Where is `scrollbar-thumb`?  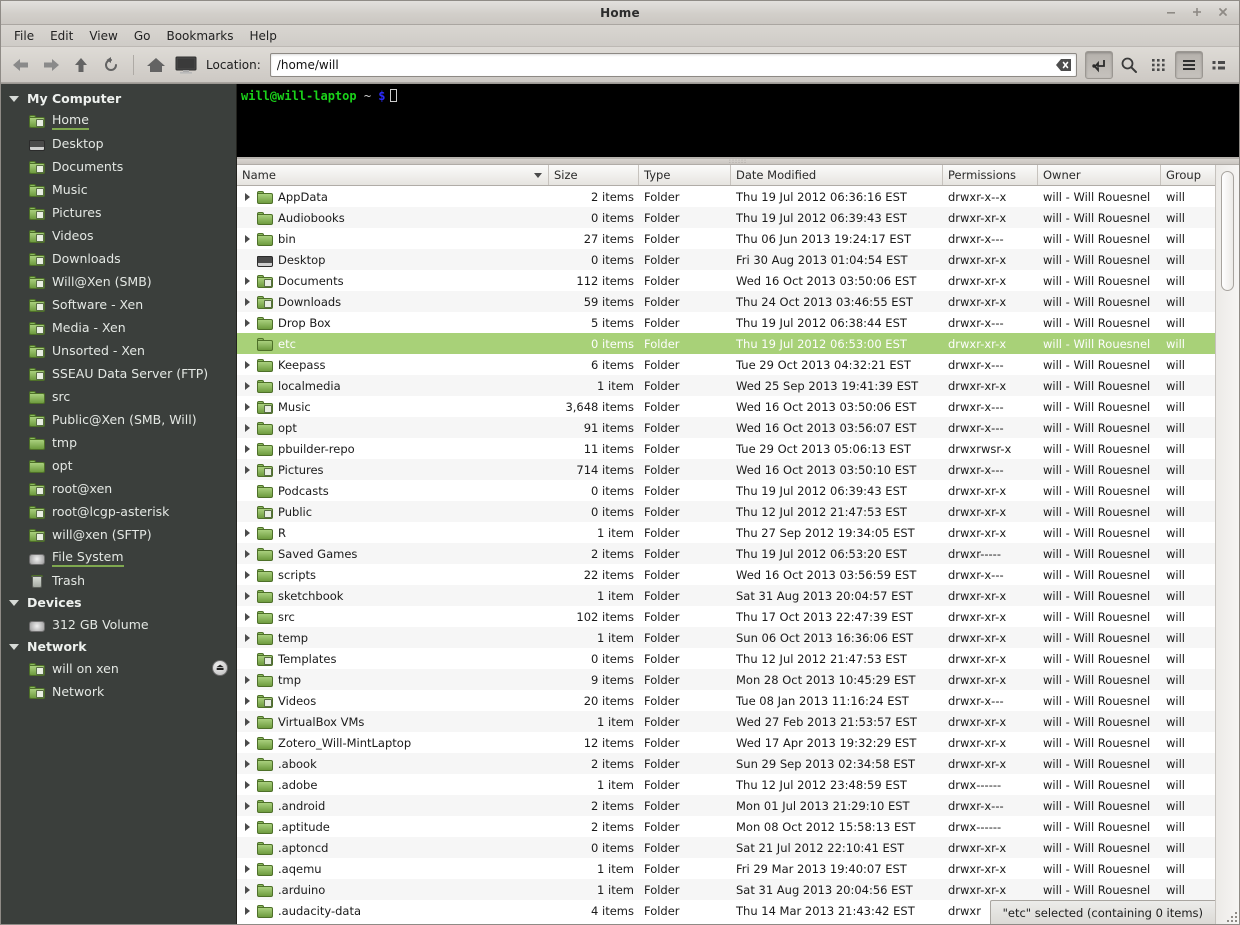
scrollbar-thumb is located at coordinates (1227, 231).